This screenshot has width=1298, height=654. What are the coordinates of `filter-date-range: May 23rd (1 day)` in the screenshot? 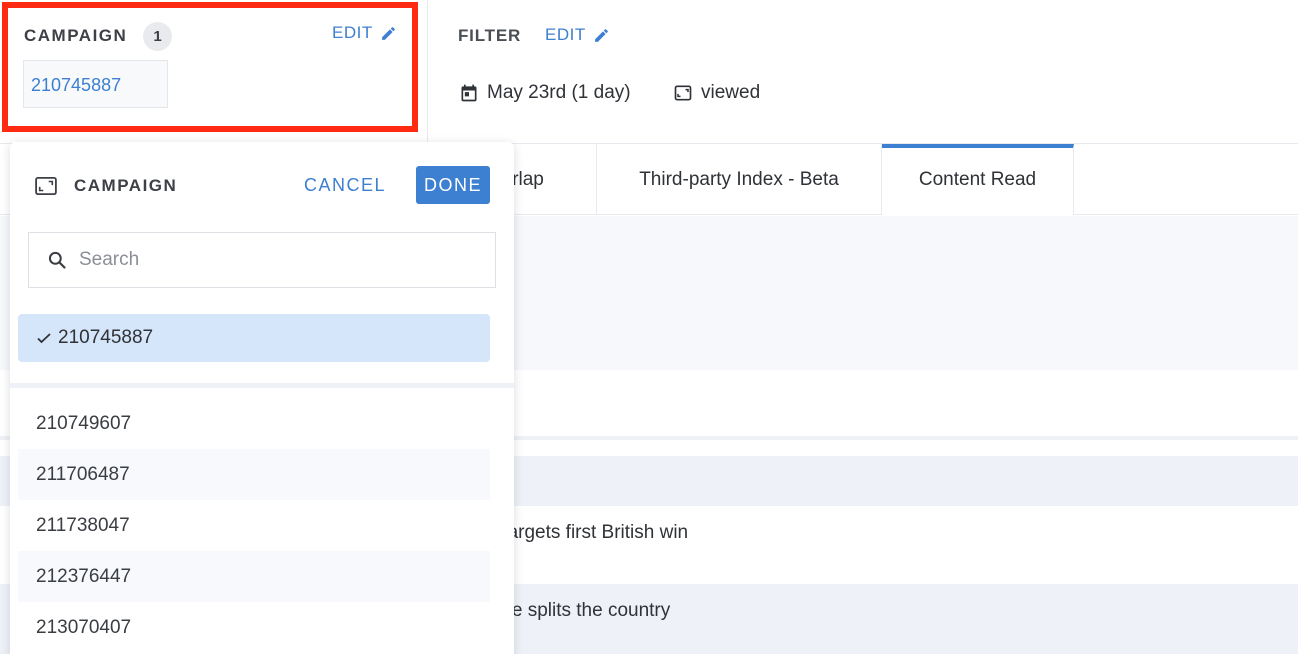 It's located at (545, 93).